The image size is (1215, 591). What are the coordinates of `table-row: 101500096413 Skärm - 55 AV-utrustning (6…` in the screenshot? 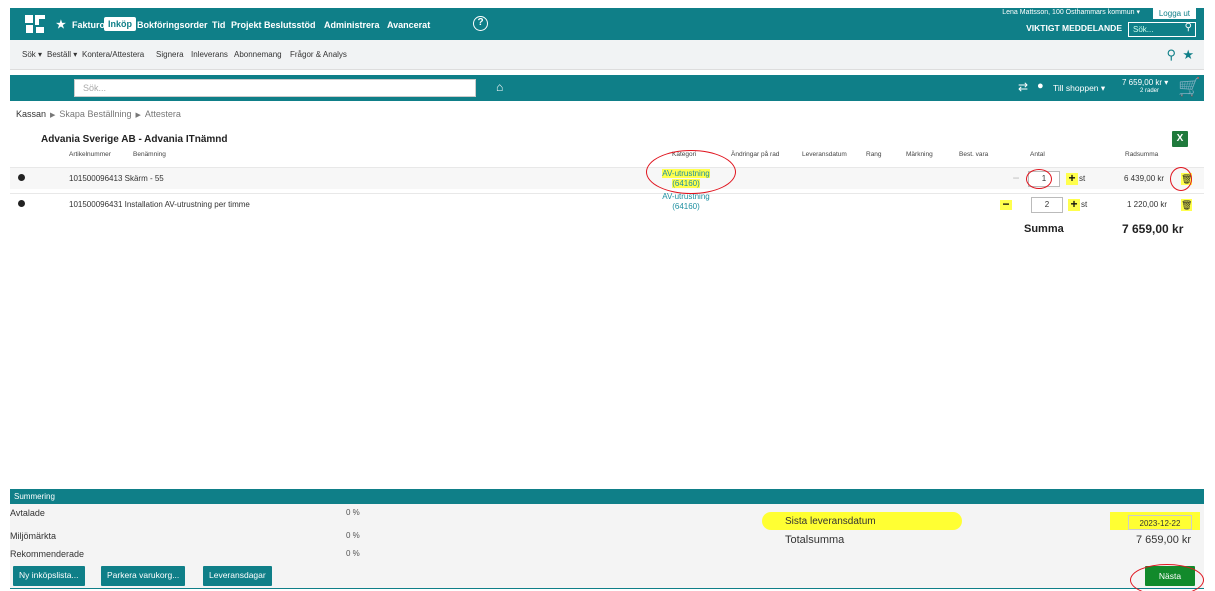 It's located at (607, 178).